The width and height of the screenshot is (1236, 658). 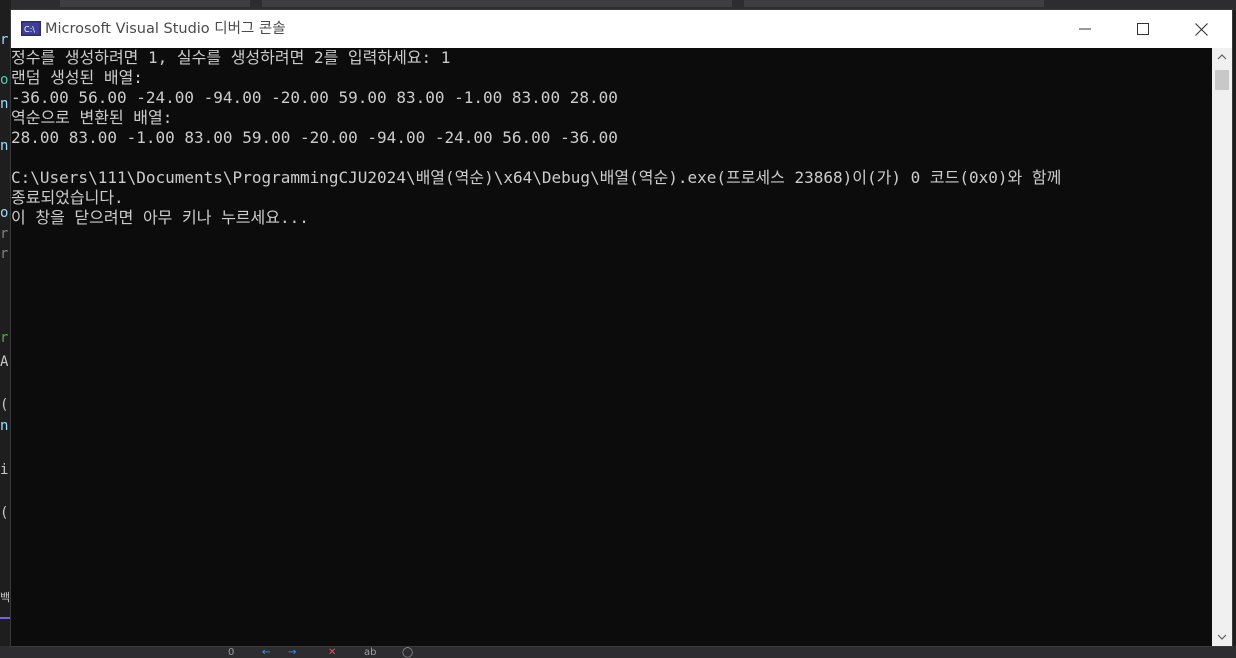 I want to click on ide-editor-fragment: r o n n o r r r A ( n i ( 백, so click(x=5, y=329).